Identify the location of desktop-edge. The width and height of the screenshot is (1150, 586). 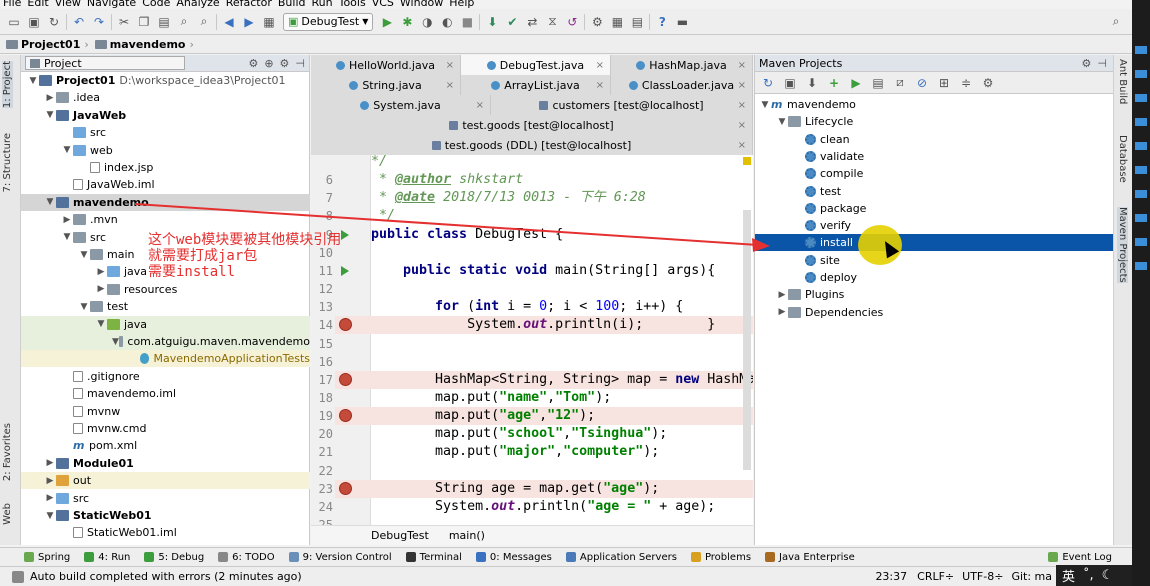
(1141, 293).